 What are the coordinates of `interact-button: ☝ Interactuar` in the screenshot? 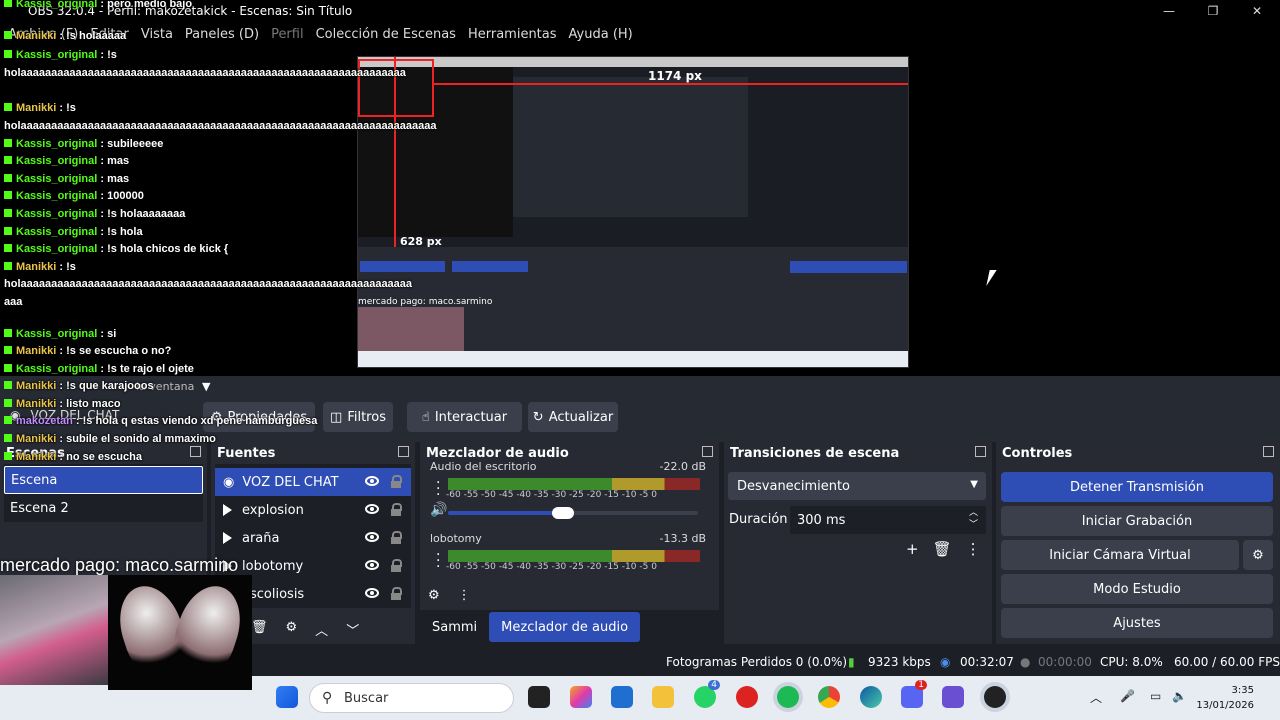 It's located at (464, 417).